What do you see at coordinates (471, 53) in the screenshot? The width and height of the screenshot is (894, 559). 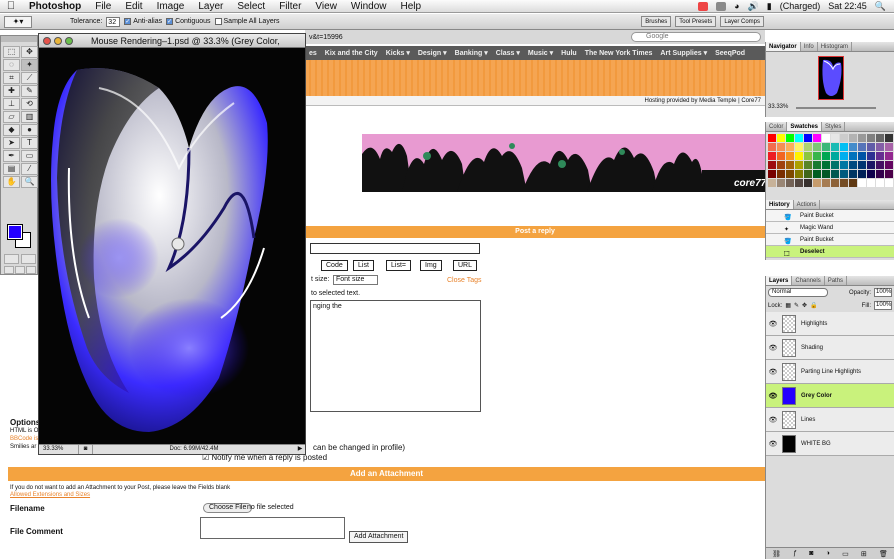 I see `bookmark-item: Banking ▾` at bounding box center [471, 53].